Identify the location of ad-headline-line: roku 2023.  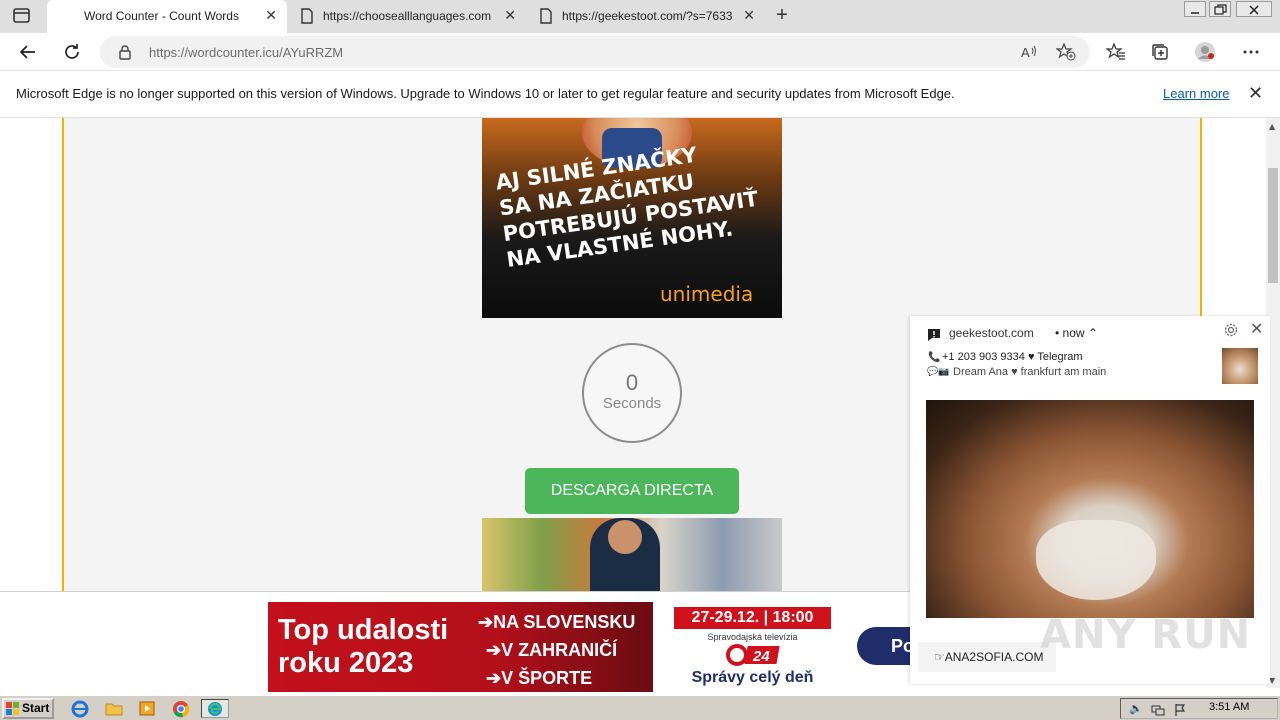
(346, 663).